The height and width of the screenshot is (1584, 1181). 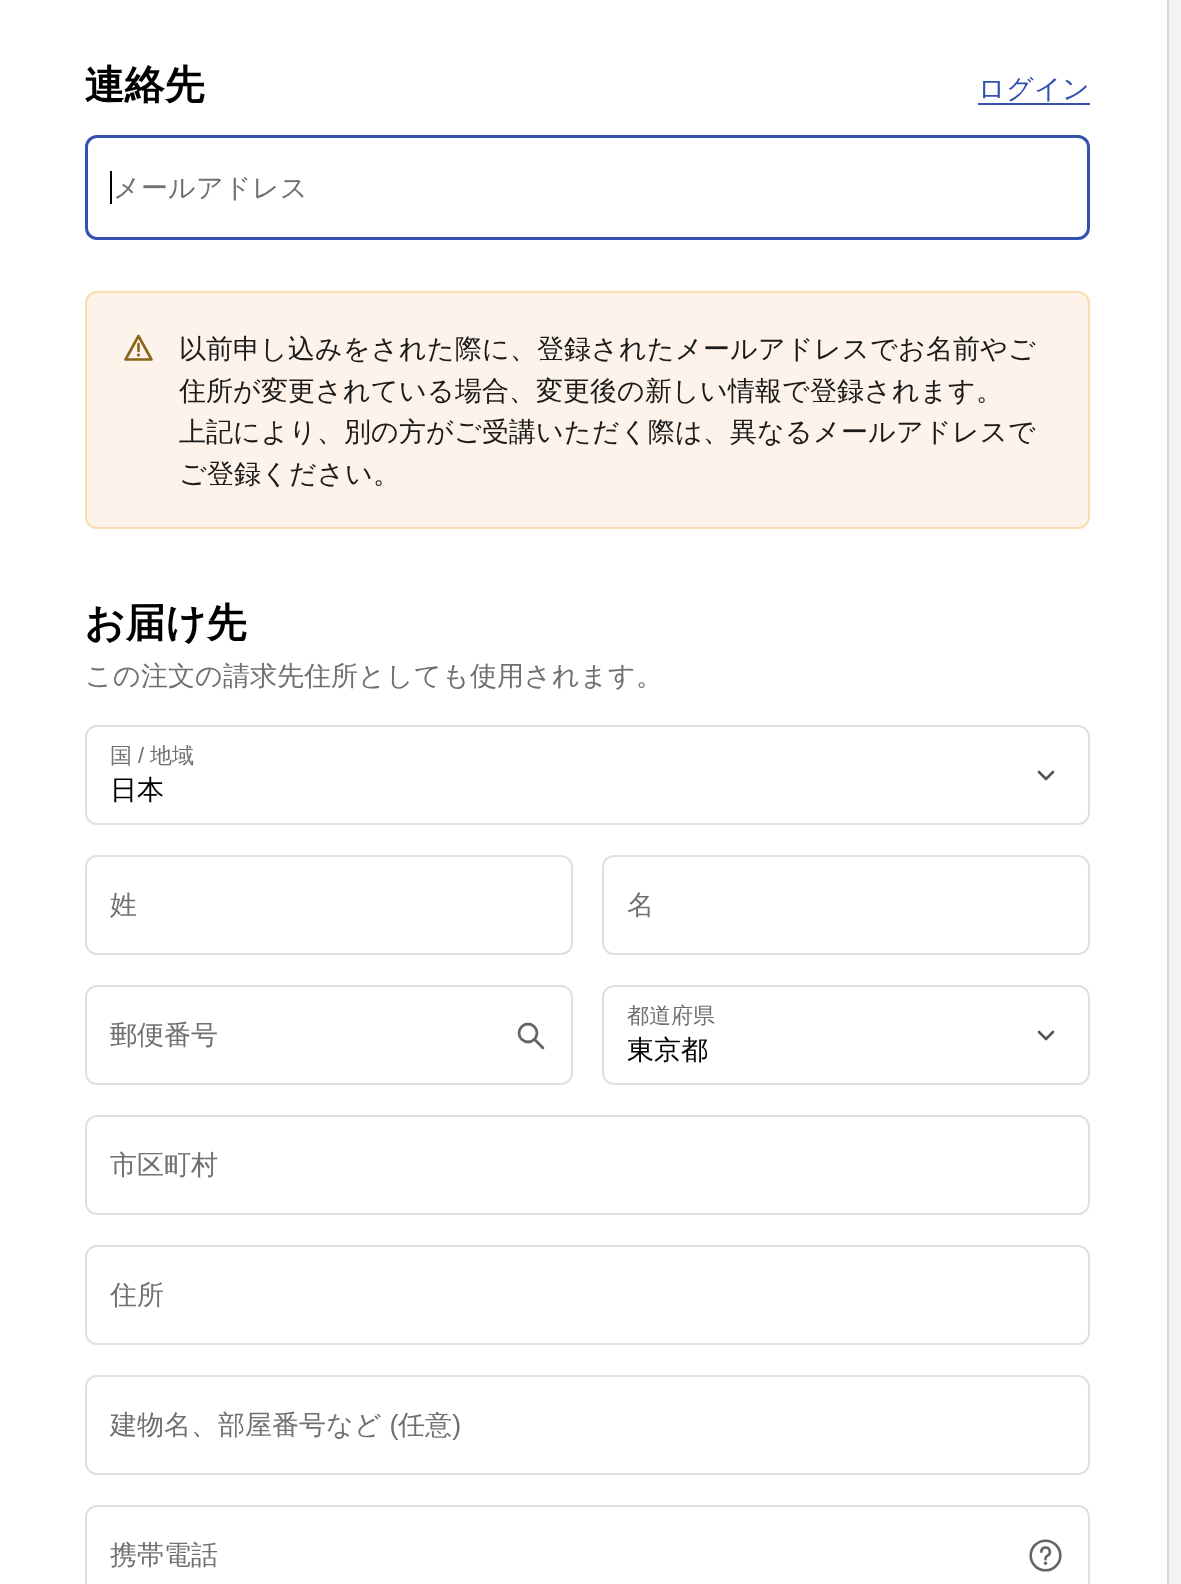 What do you see at coordinates (587, 1165) in the screenshot?
I see `text-field: 市区町村` at bounding box center [587, 1165].